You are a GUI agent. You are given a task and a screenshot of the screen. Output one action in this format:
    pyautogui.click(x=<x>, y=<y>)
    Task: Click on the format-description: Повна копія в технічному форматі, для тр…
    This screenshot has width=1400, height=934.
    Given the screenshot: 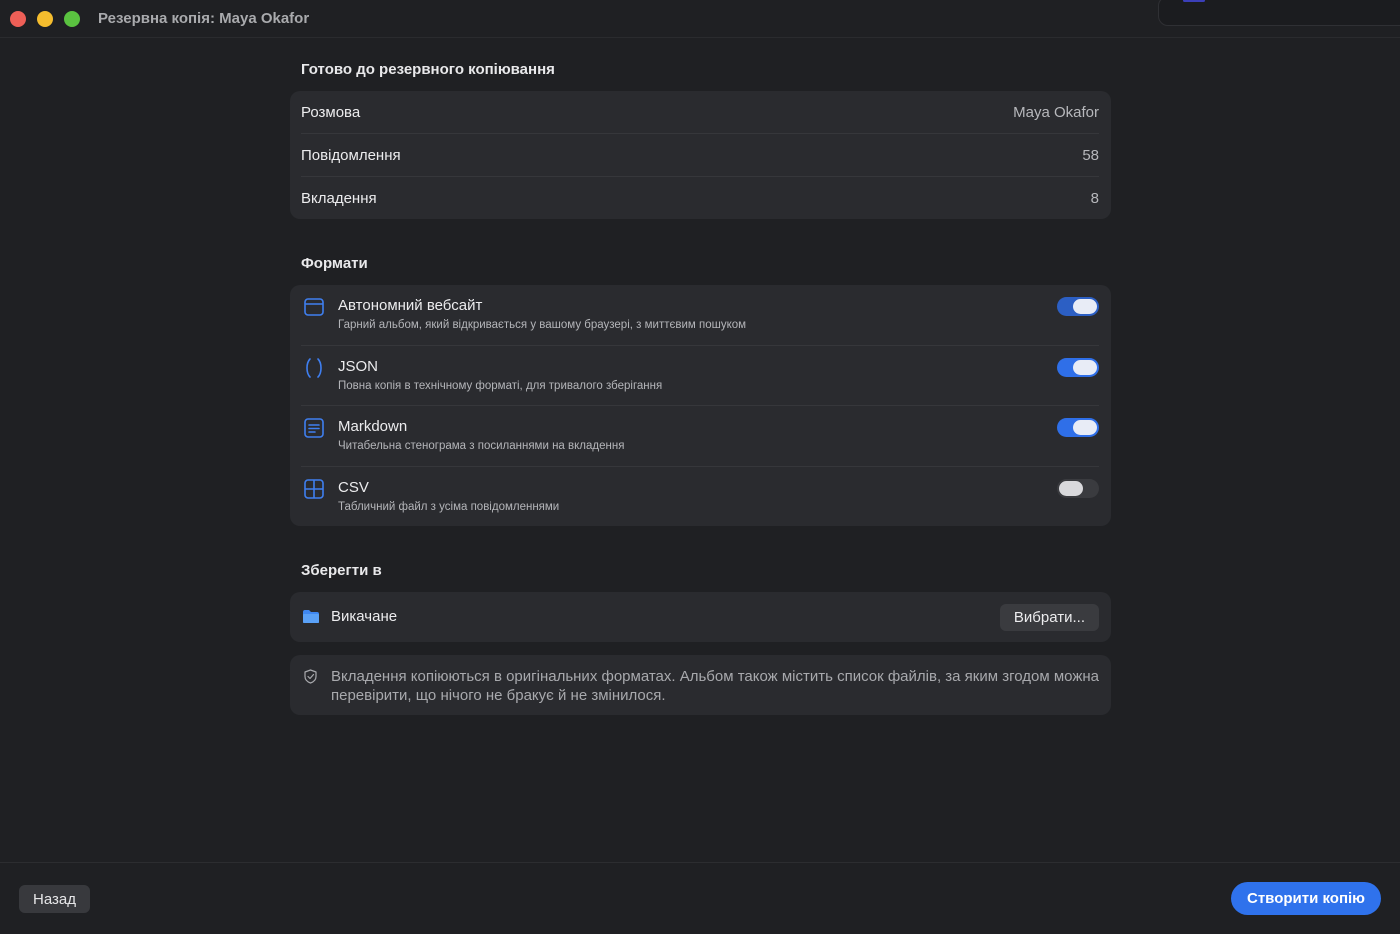 What is the action you would take?
    pyautogui.click(x=500, y=386)
    